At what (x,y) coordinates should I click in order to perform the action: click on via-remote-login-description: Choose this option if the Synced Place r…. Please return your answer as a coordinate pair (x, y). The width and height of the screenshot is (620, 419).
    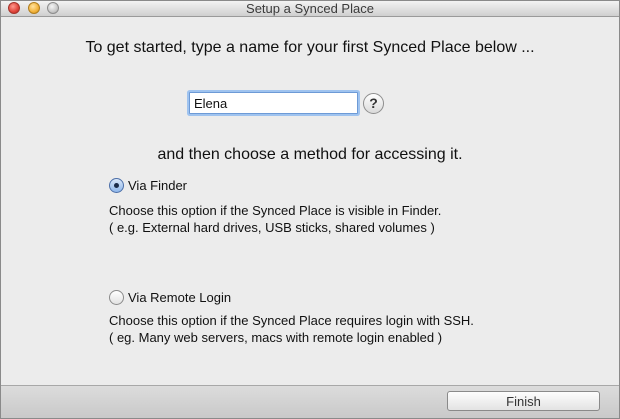
    Looking at the image, I should click on (291, 329).